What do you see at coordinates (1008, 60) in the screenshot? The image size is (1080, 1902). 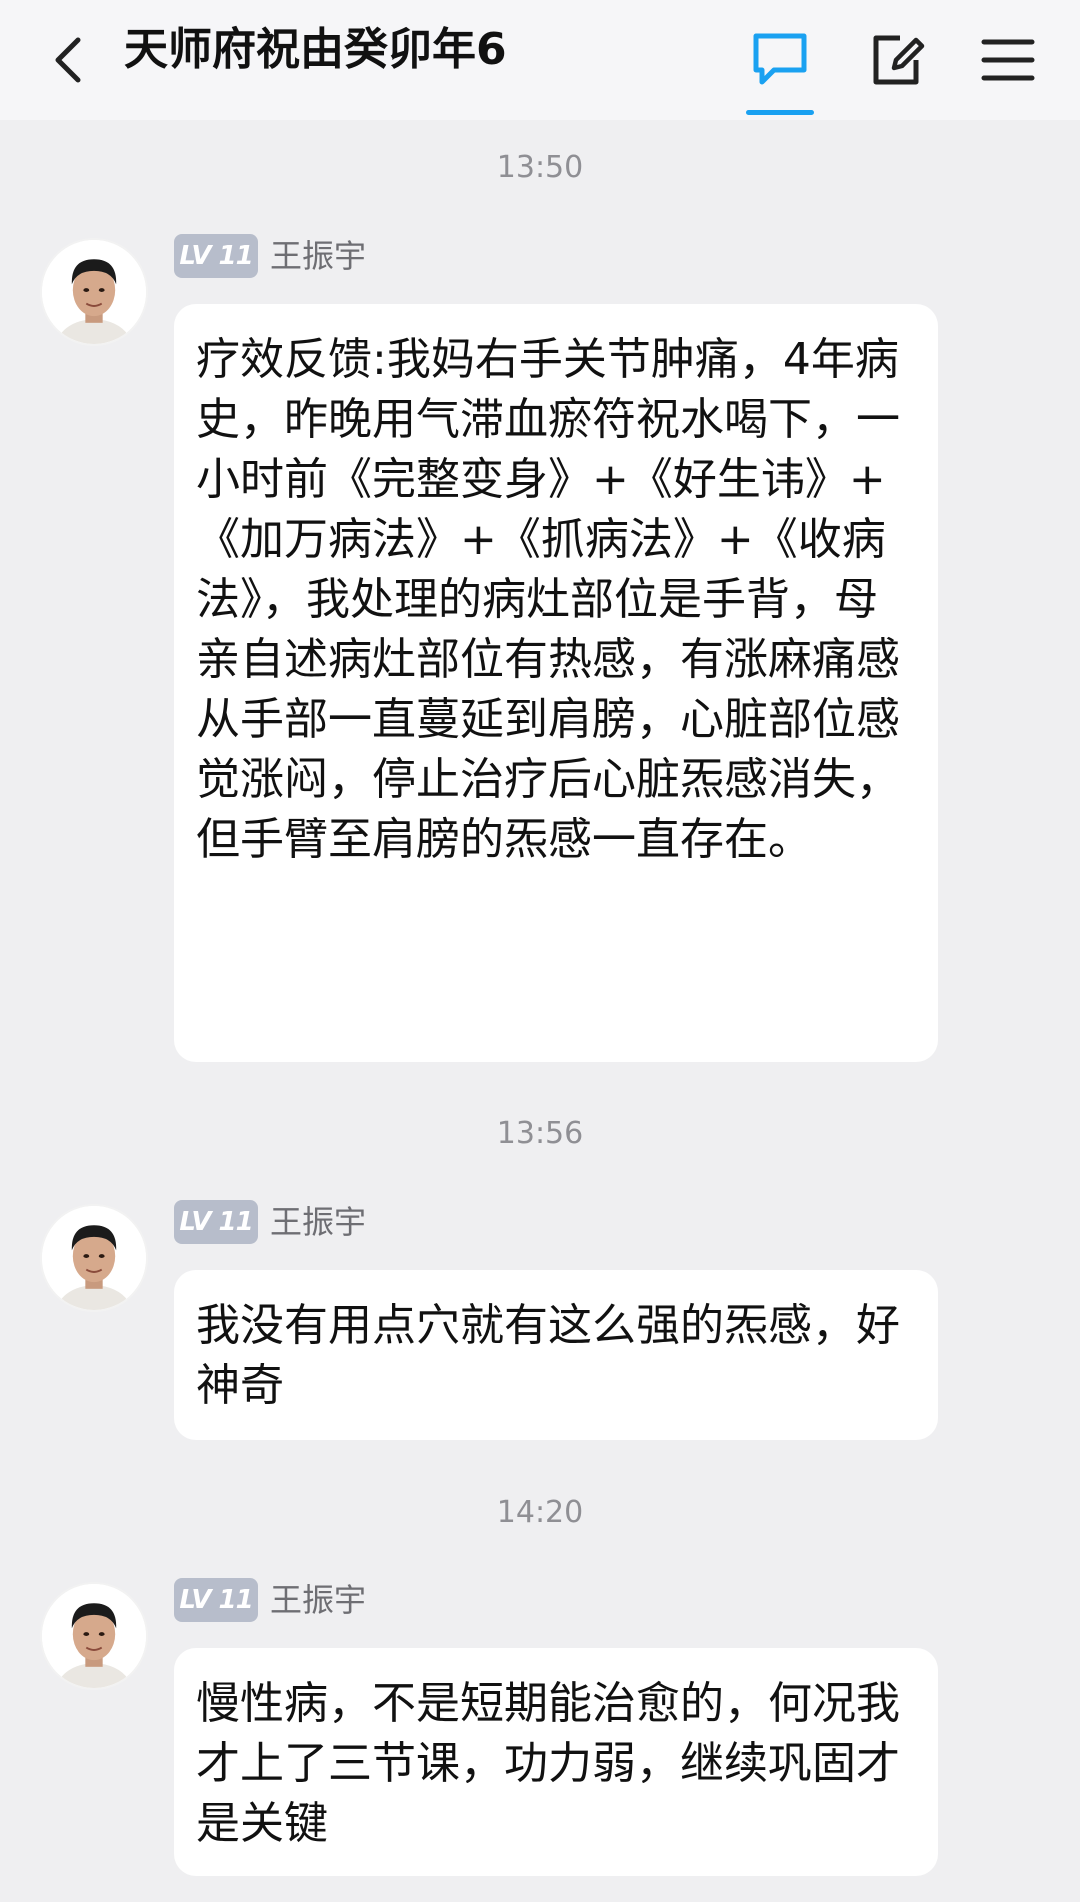 I see `hamburger-menu-icon` at bounding box center [1008, 60].